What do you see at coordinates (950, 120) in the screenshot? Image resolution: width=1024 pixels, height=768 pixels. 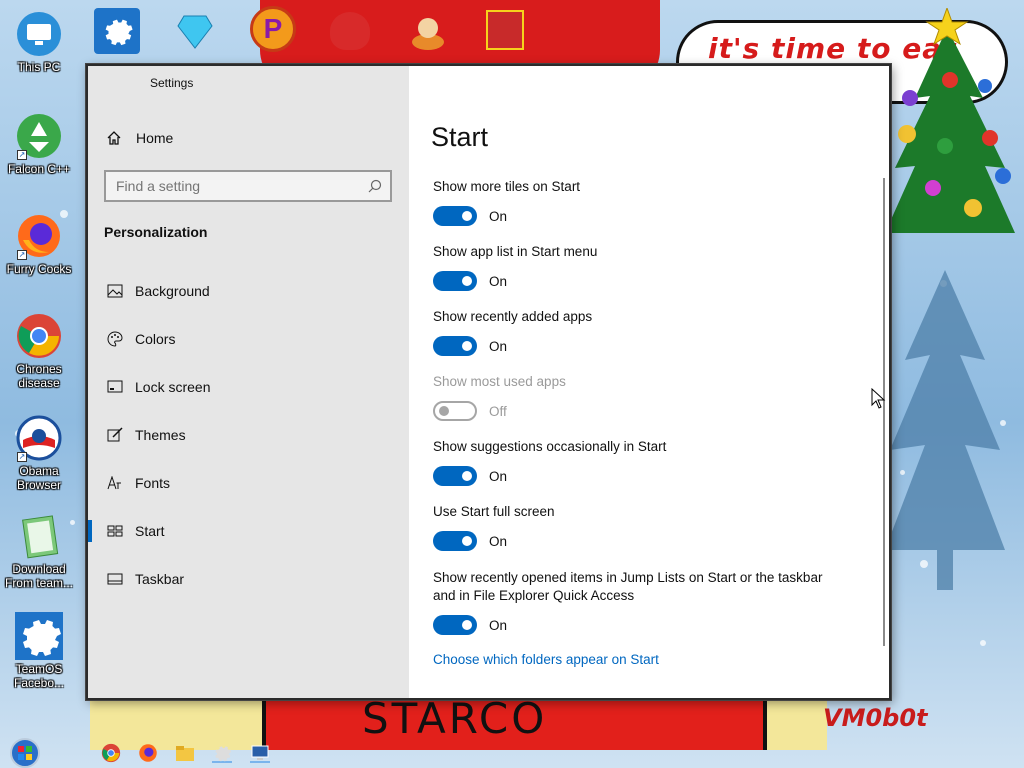 I see `christmas-tree-icon` at bounding box center [950, 120].